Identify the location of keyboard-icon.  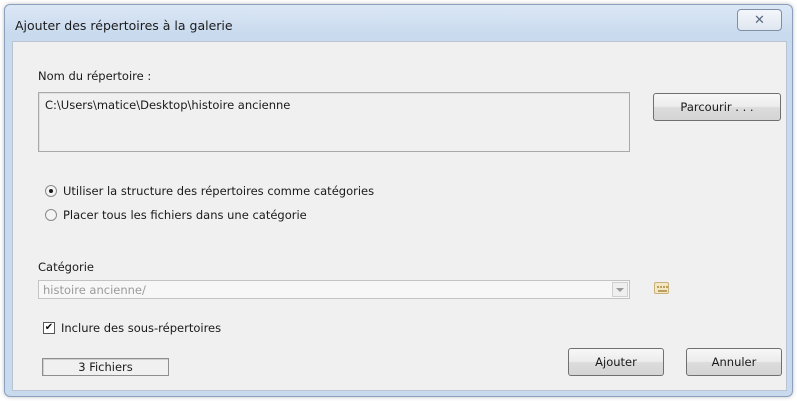
(661, 288).